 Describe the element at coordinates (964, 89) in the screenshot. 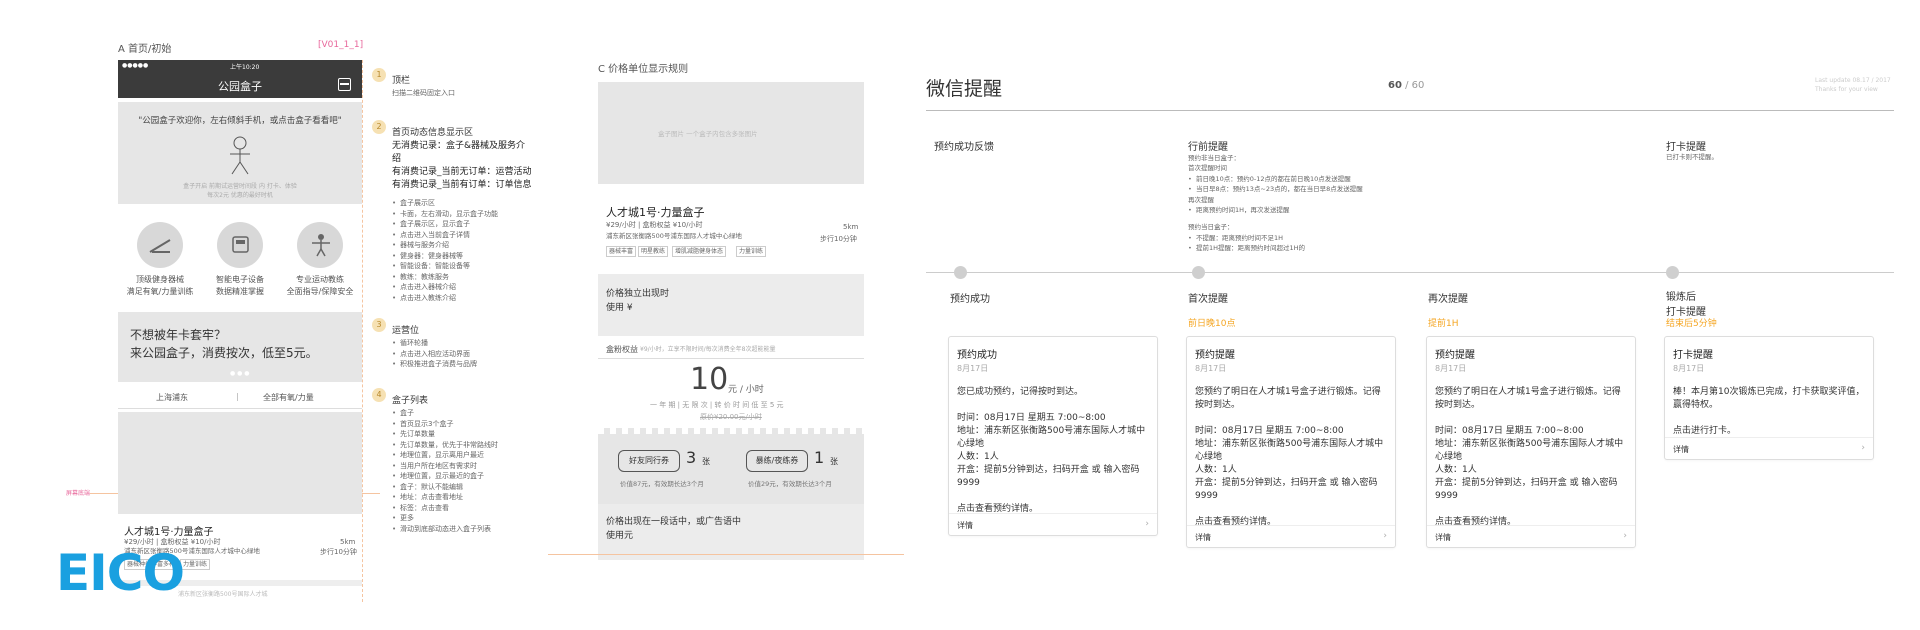

I see `wechat-title: 微信提醒` at that location.